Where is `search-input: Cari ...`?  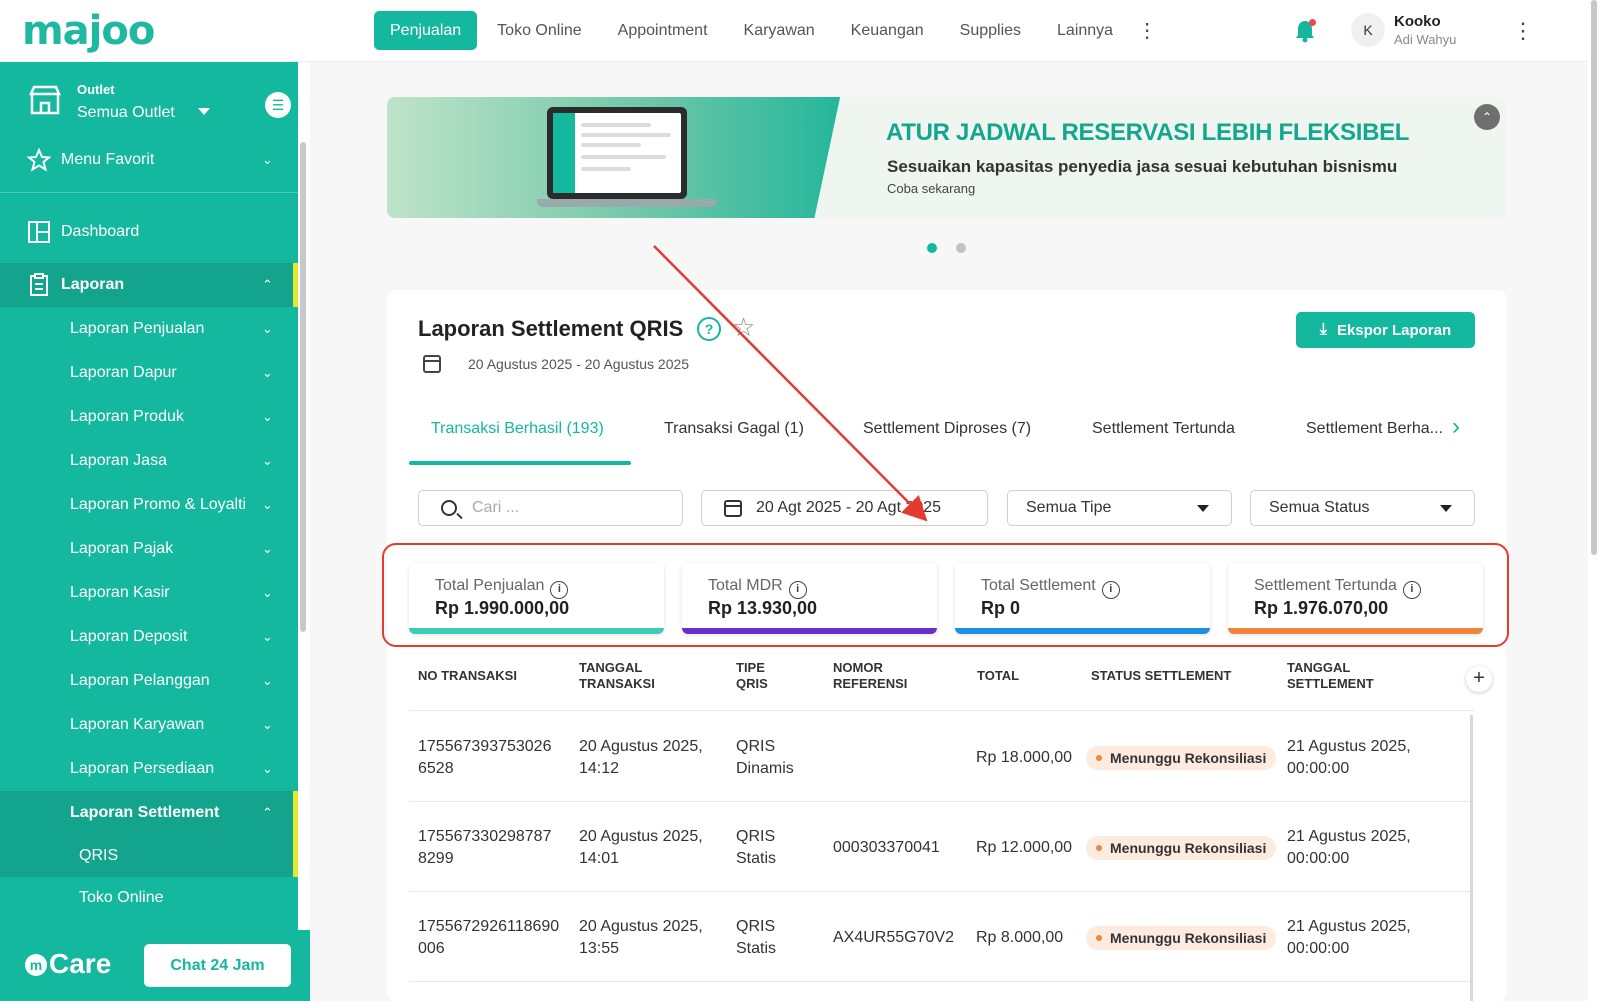
search-input: Cari ... is located at coordinates (550, 508).